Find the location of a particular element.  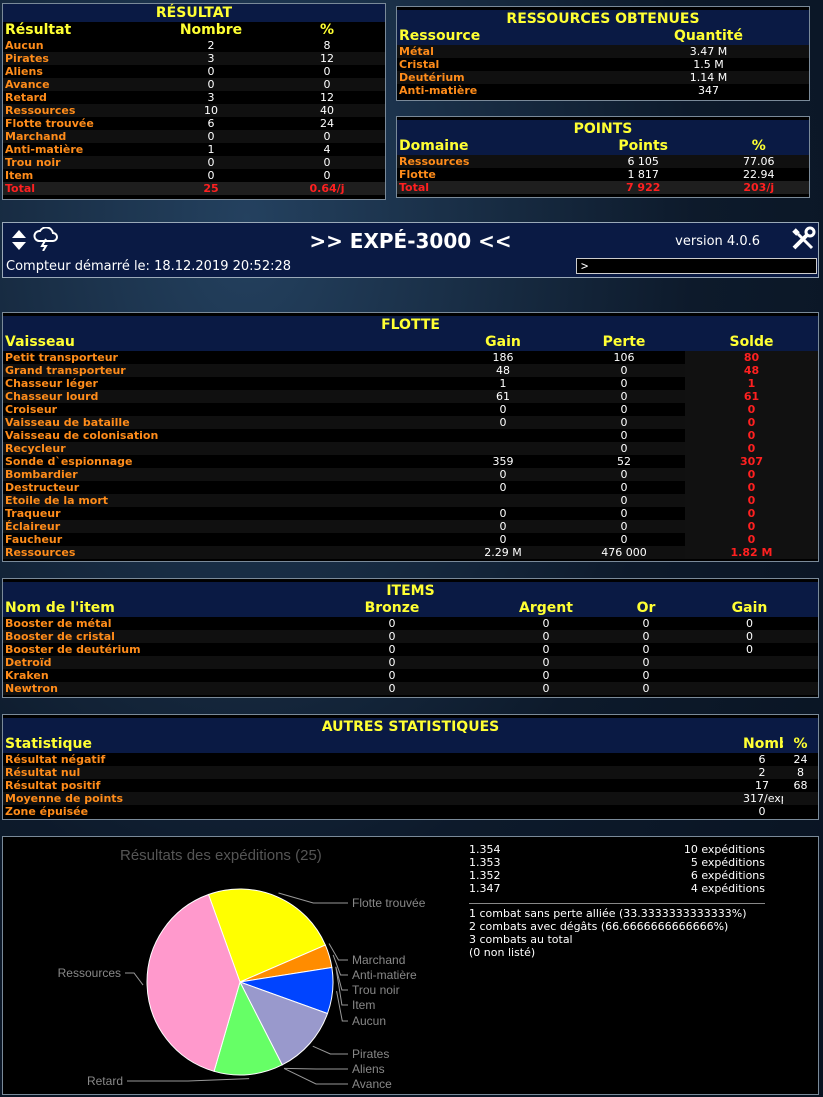

command-input: > is located at coordinates (696, 266).